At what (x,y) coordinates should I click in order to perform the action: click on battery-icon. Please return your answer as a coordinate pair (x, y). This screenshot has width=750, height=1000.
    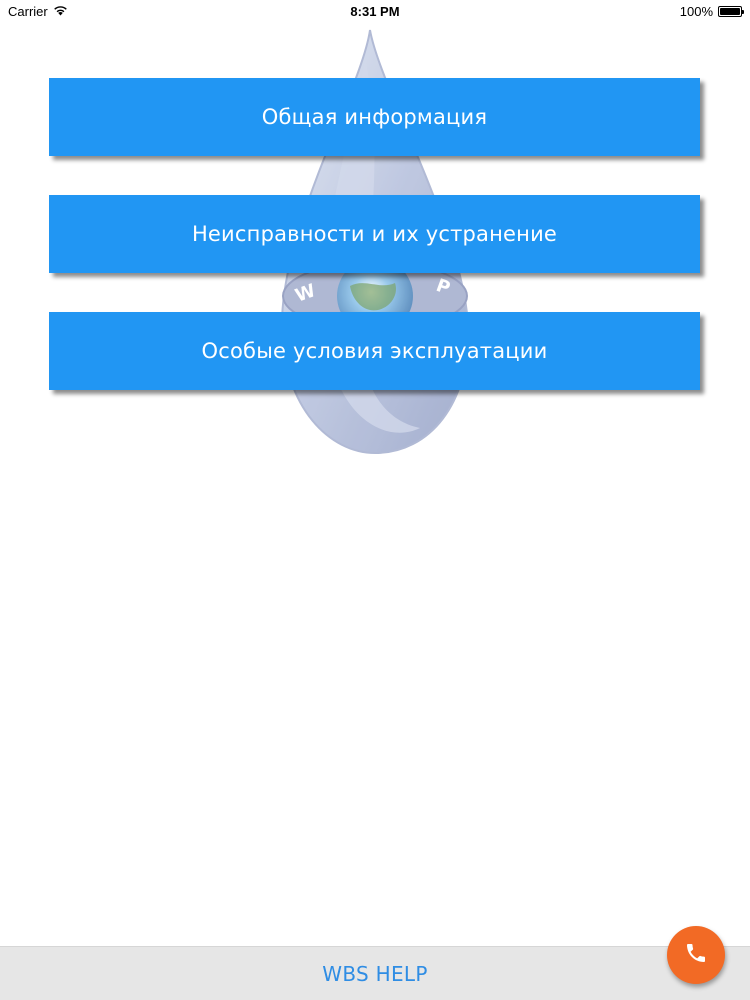
    Looking at the image, I should click on (731, 11).